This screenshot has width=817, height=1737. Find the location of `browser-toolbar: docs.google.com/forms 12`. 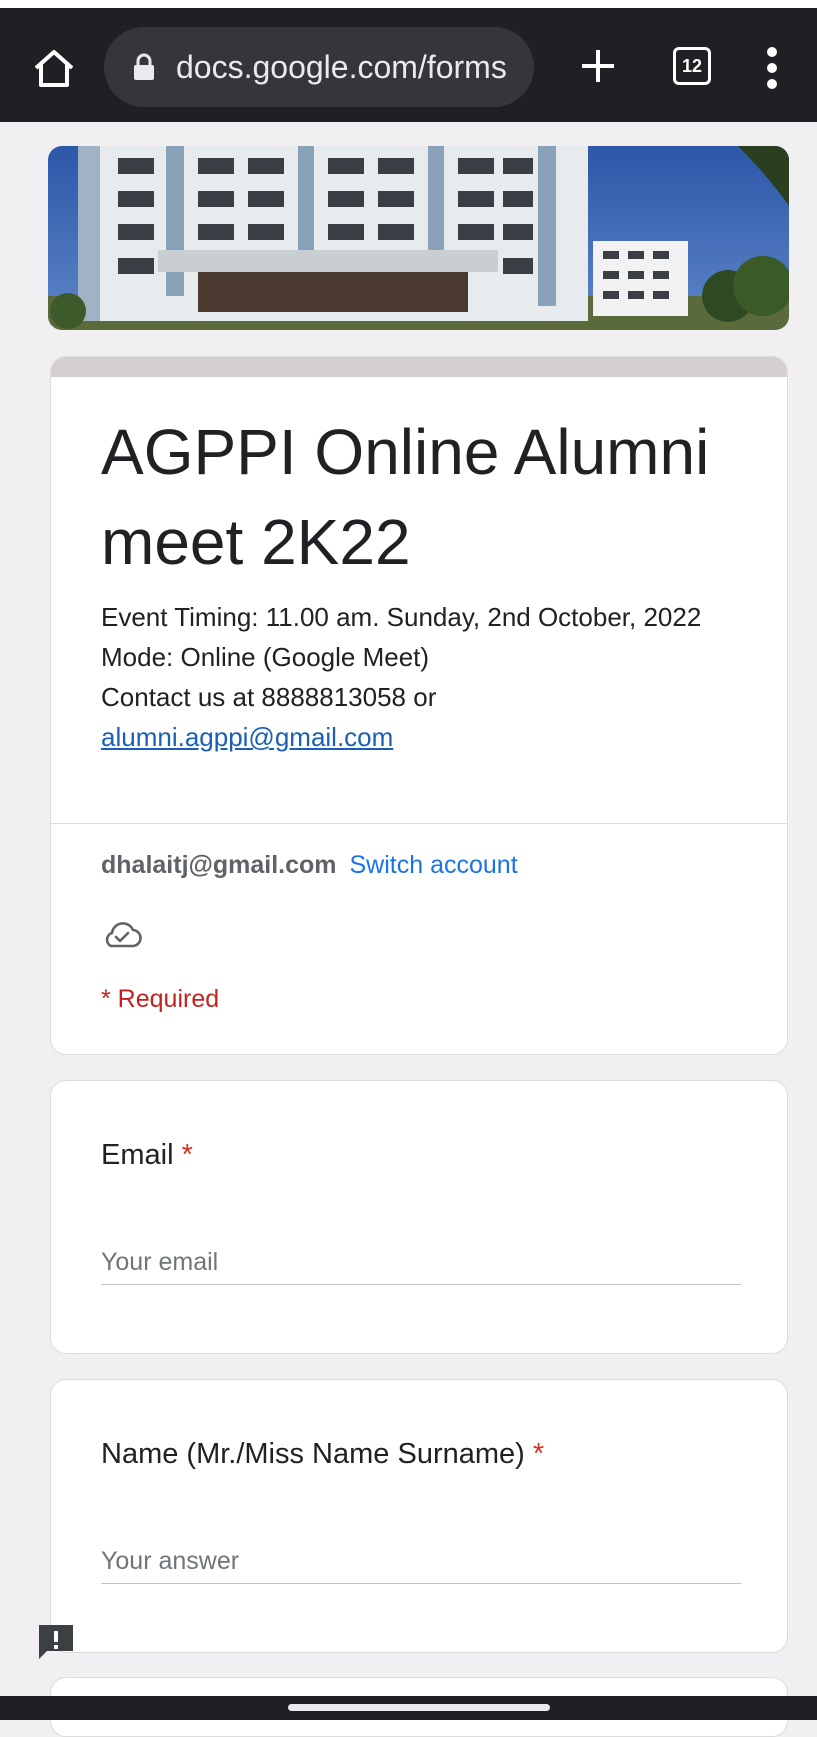

browser-toolbar: docs.google.com/forms 12 is located at coordinates (408, 65).